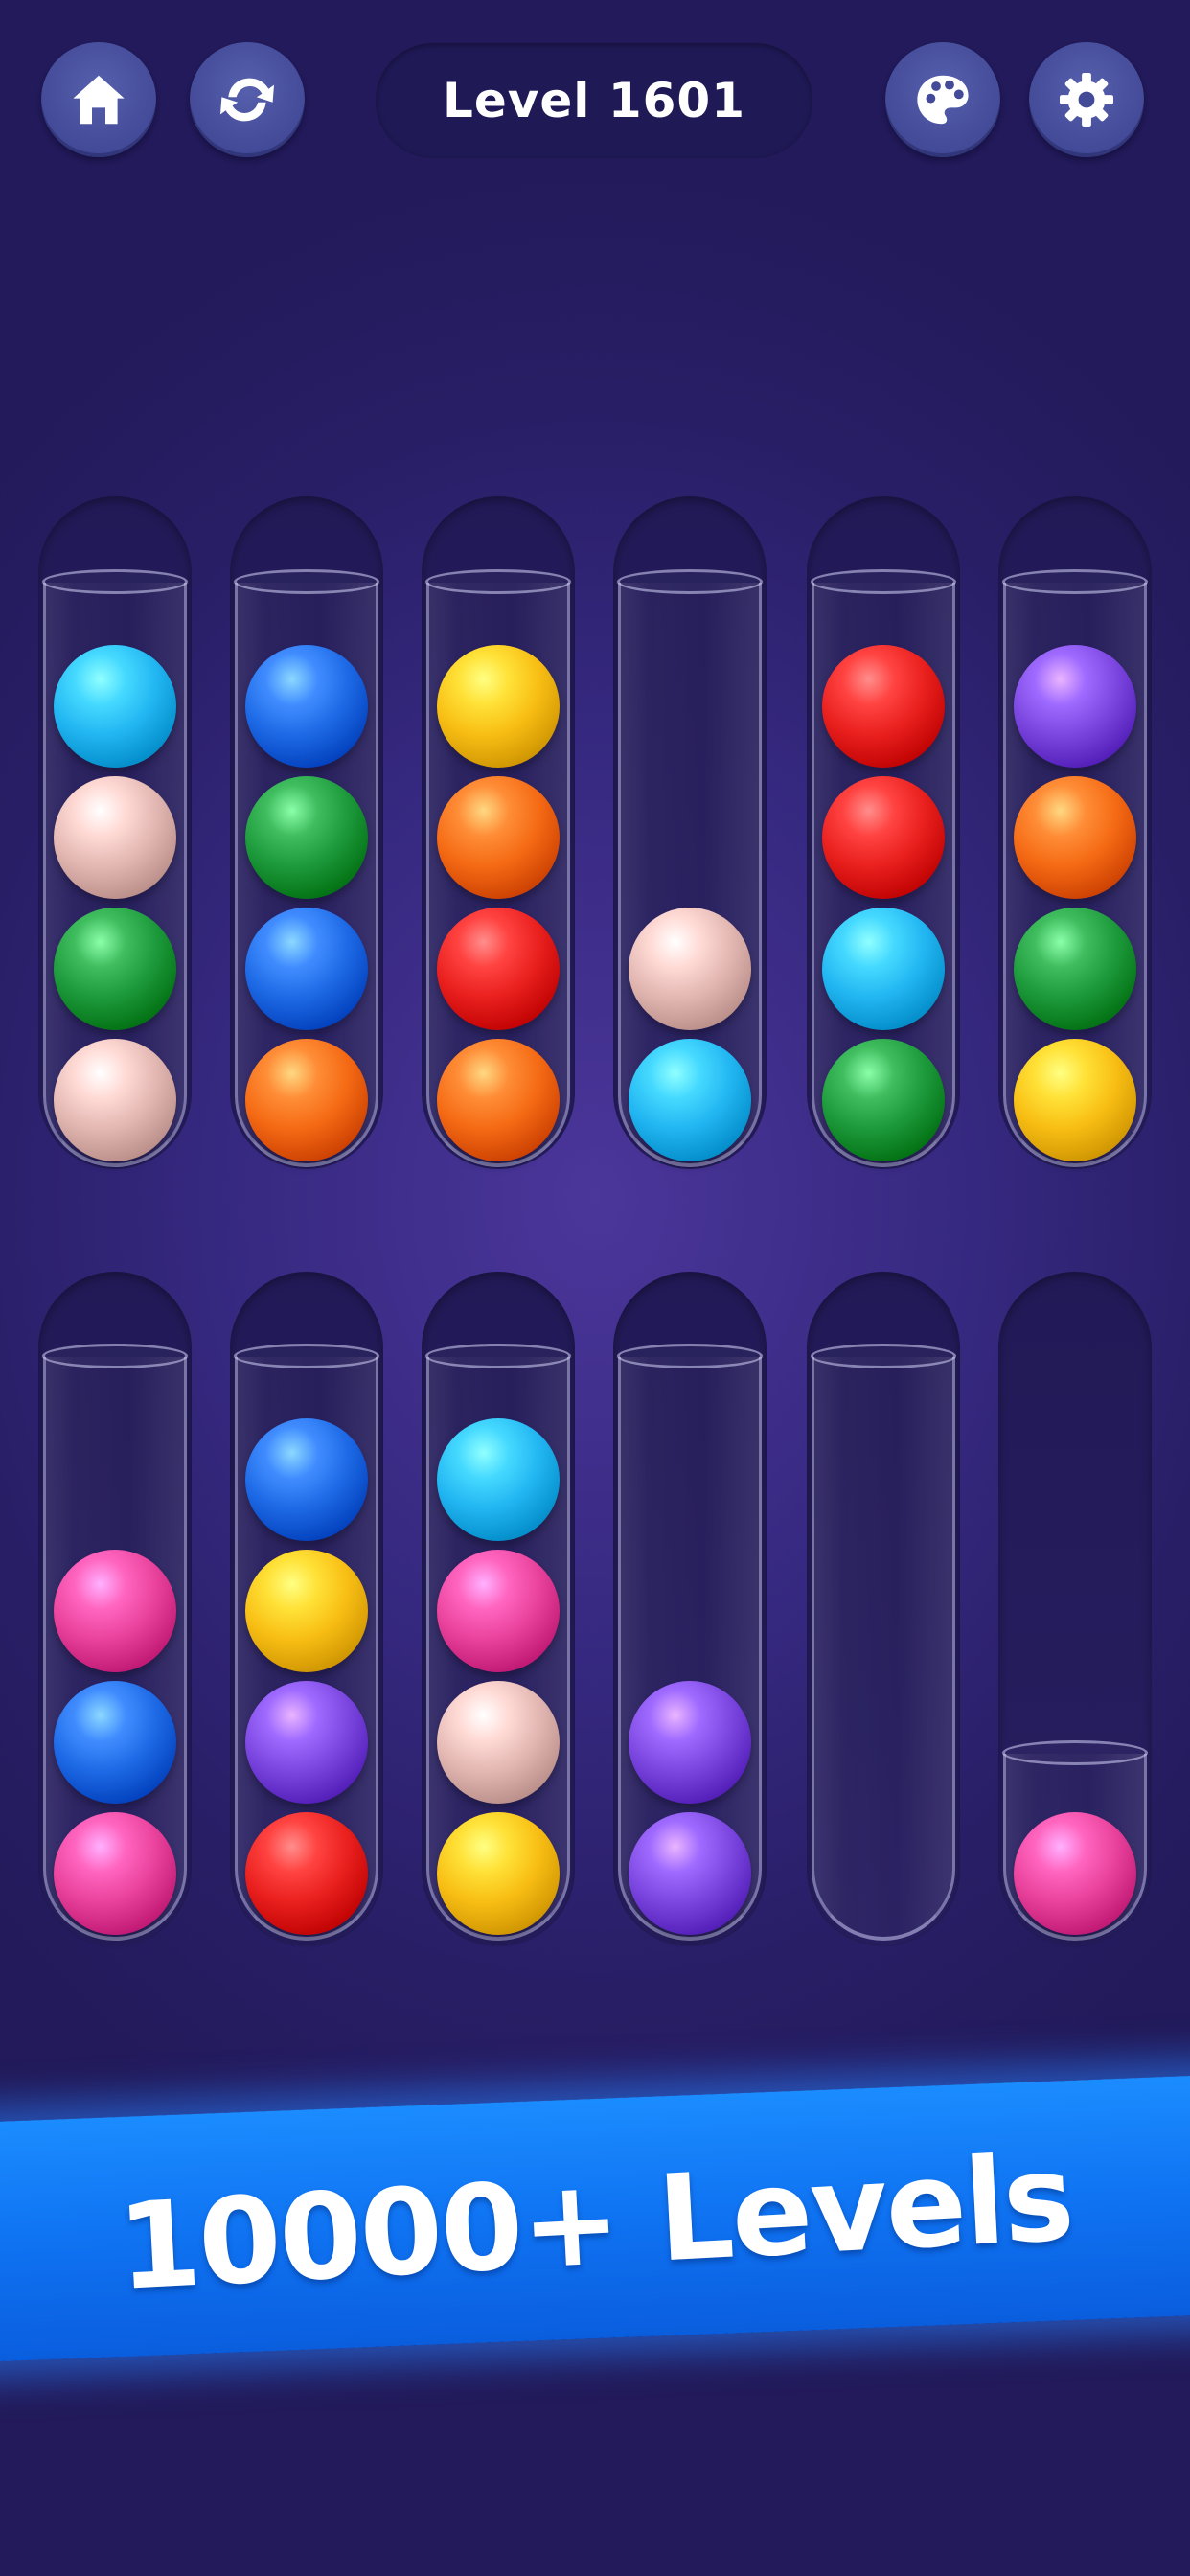 The height and width of the screenshot is (2576, 1190). I want to click on theme-button, so click(943, 99).